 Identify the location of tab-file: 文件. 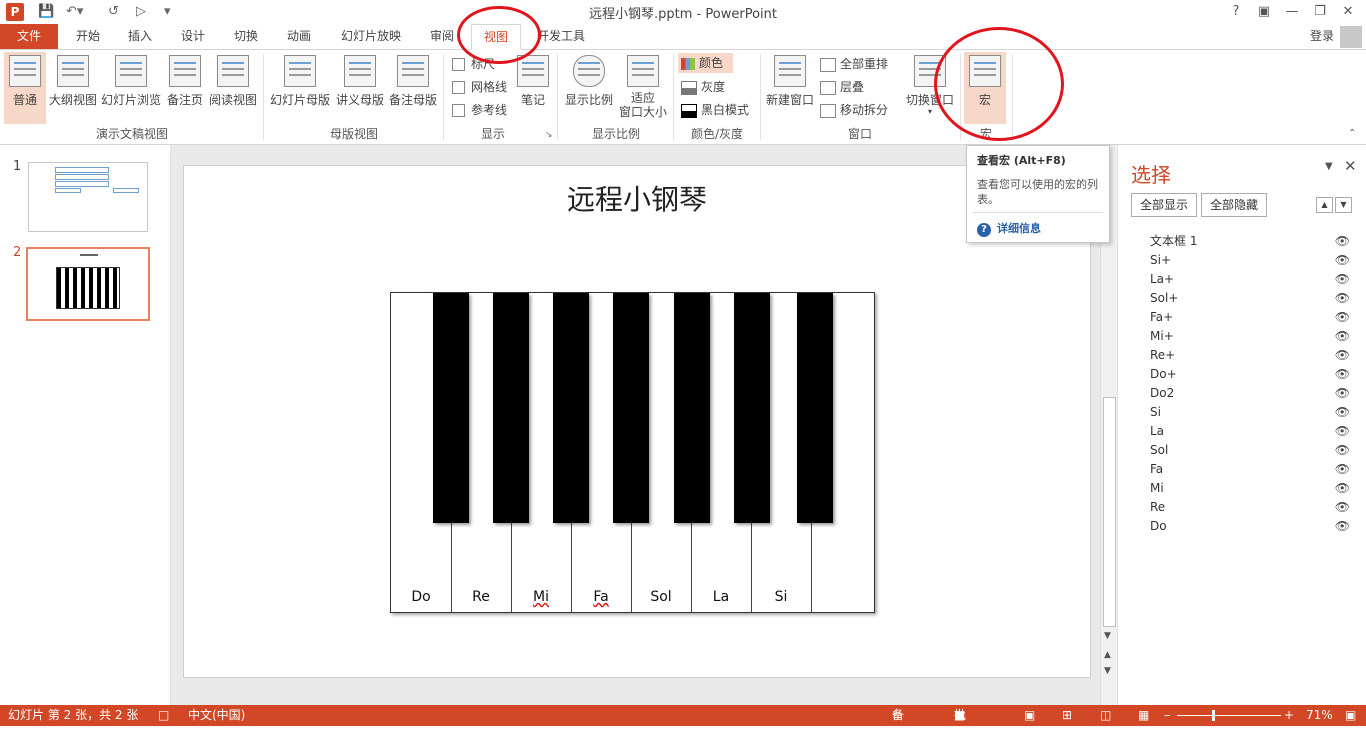
(29, 36).